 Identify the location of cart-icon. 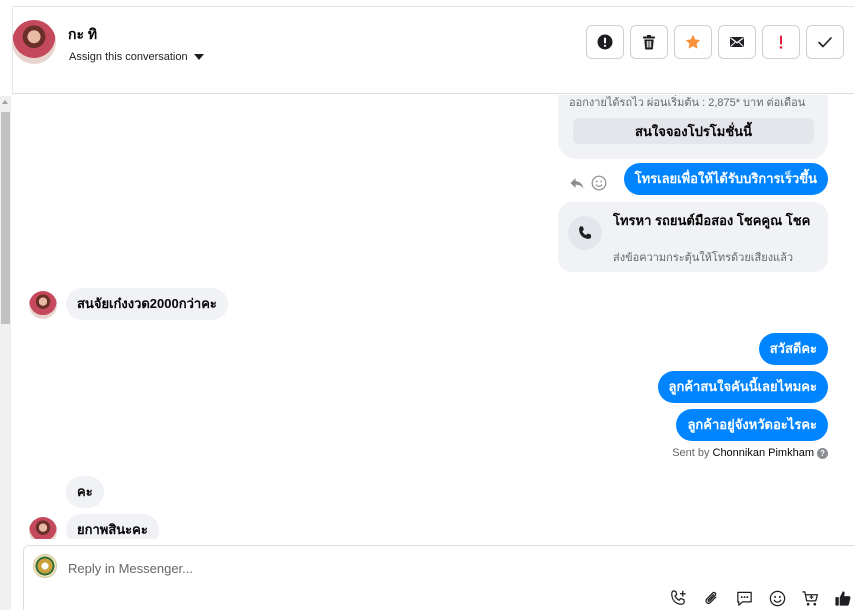
(809, 598).